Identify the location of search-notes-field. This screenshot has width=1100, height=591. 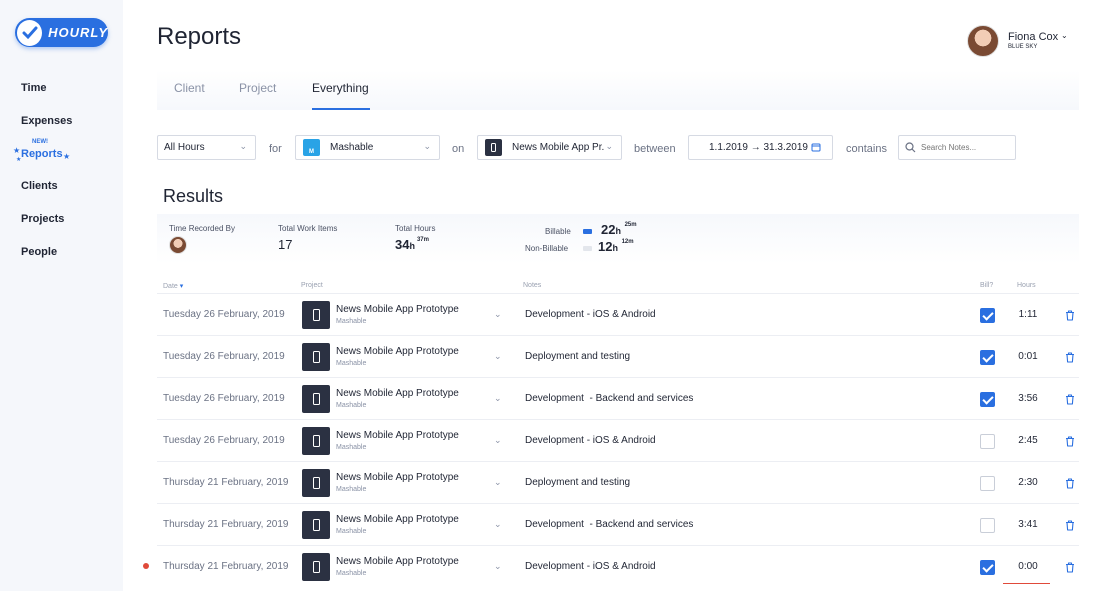
(957, 147).